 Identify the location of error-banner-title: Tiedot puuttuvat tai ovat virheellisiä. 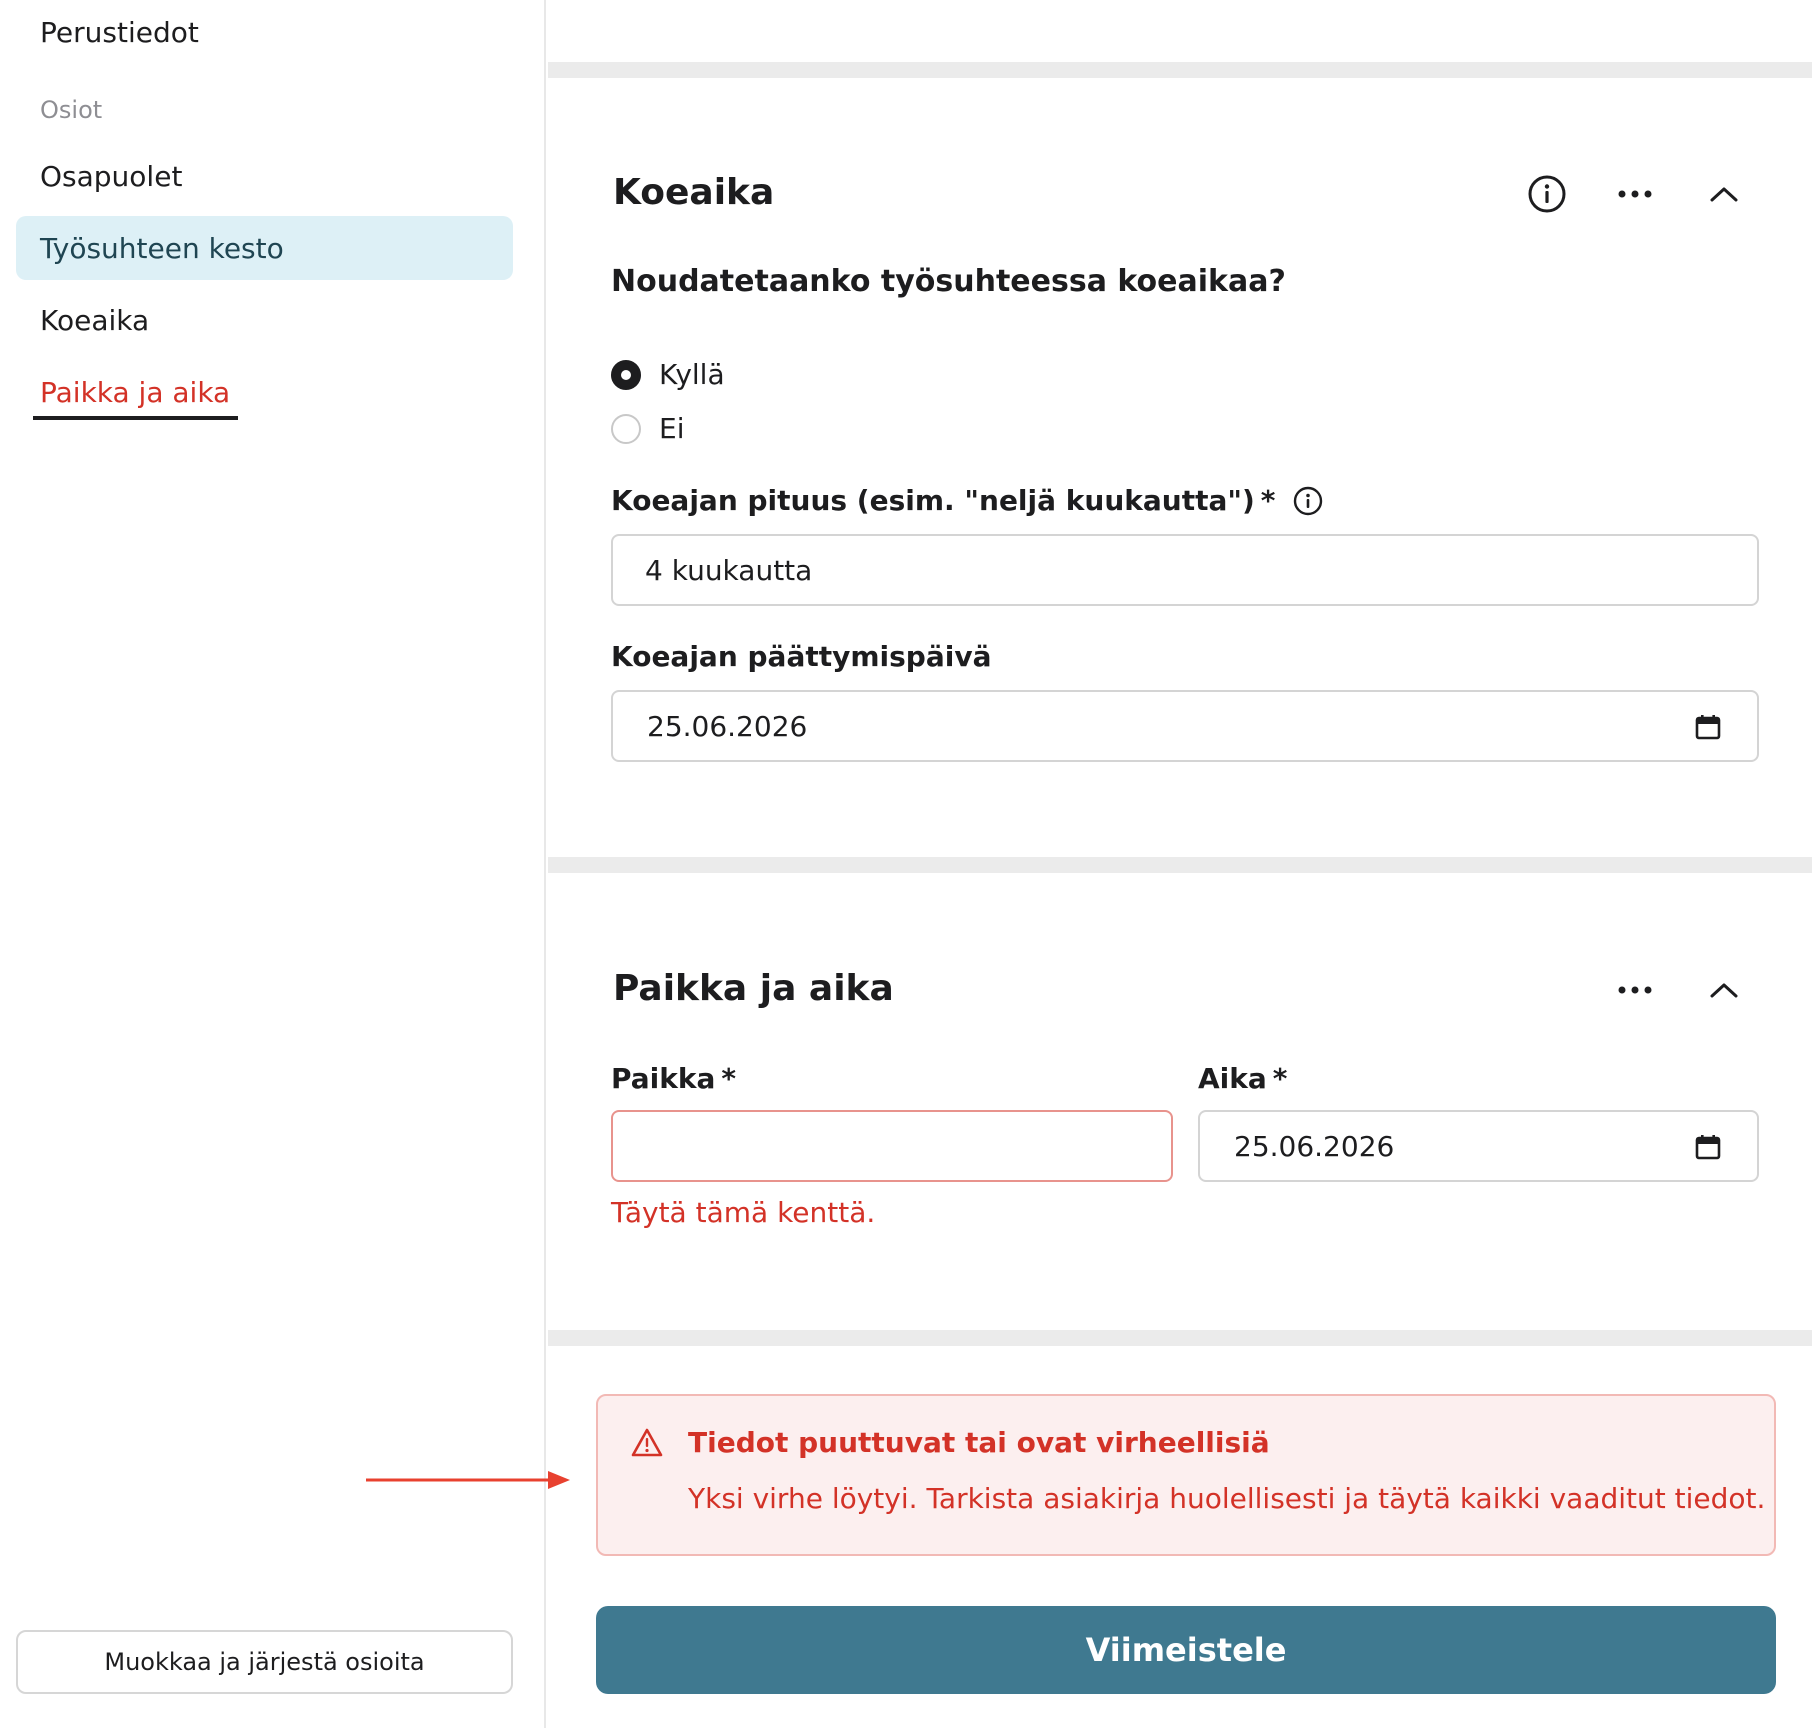
(979, 1442).